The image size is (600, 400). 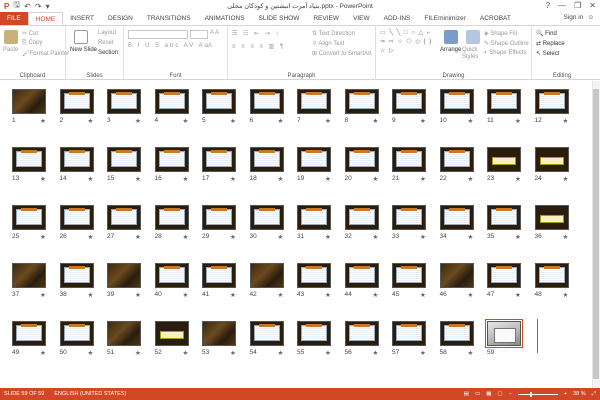 I want to click on find-button: 🔍 Find, so click(x=546, y=33).